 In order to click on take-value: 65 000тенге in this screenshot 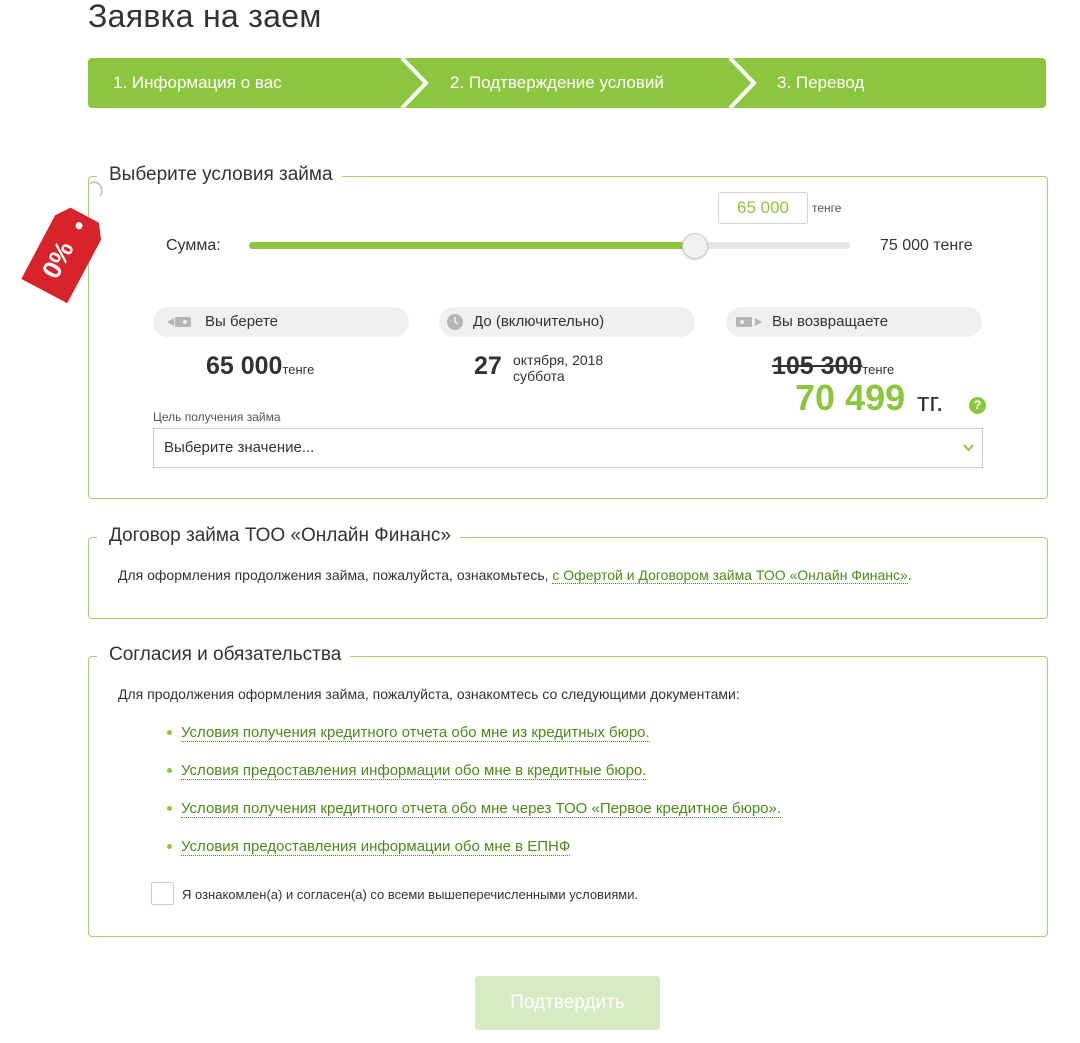, I will do `click(260, 366)`.